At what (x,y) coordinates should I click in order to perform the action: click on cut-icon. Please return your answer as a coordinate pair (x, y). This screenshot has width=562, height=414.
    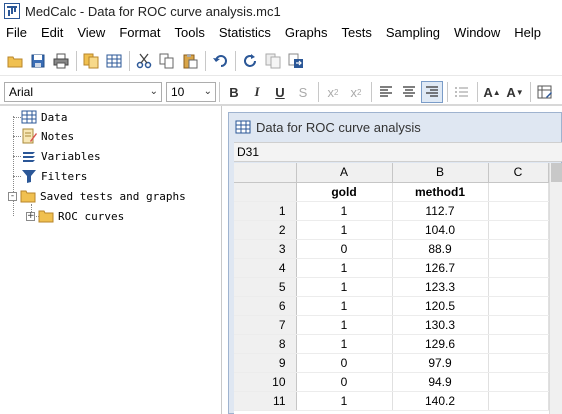
    Looking at the image, I should click on (144, 61).